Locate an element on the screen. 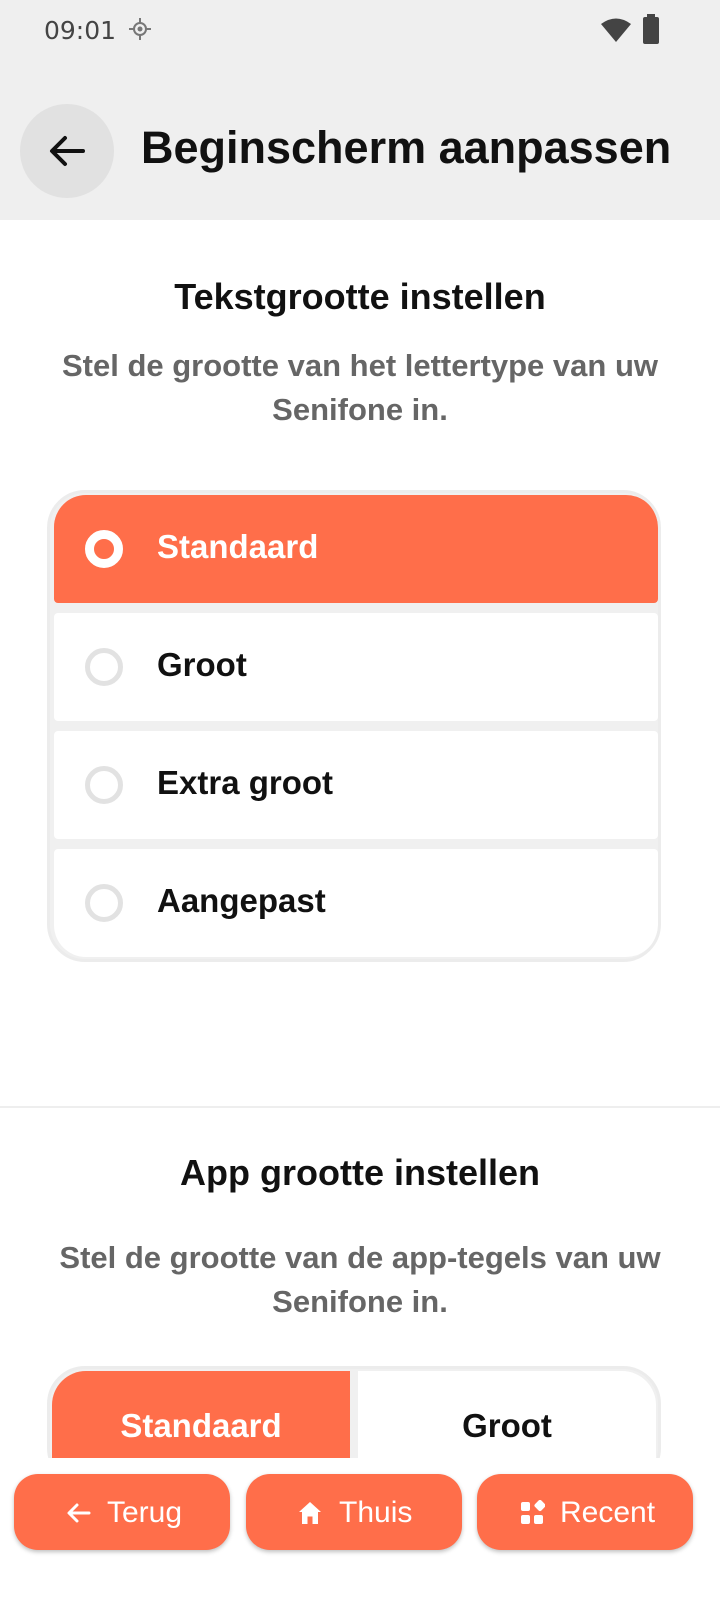  nav-home-button: Thuis is located at coordinates (354, 1512).